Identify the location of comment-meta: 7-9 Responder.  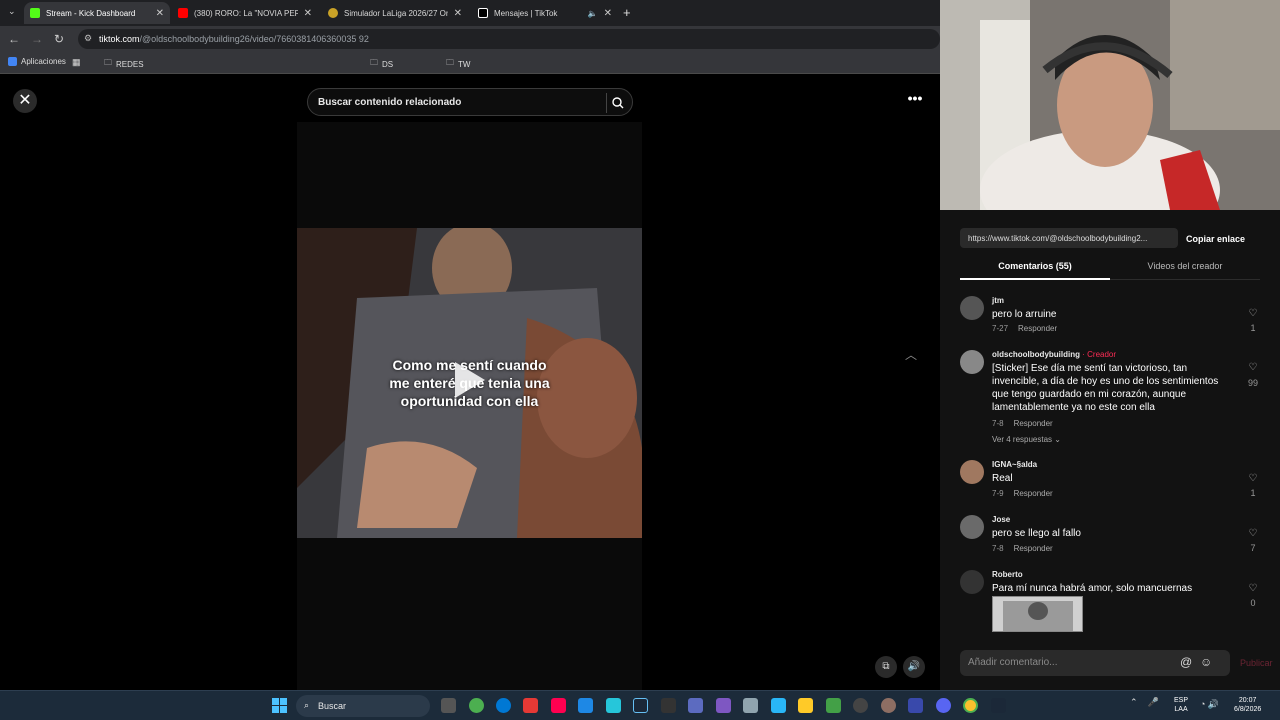
(1022, 493).